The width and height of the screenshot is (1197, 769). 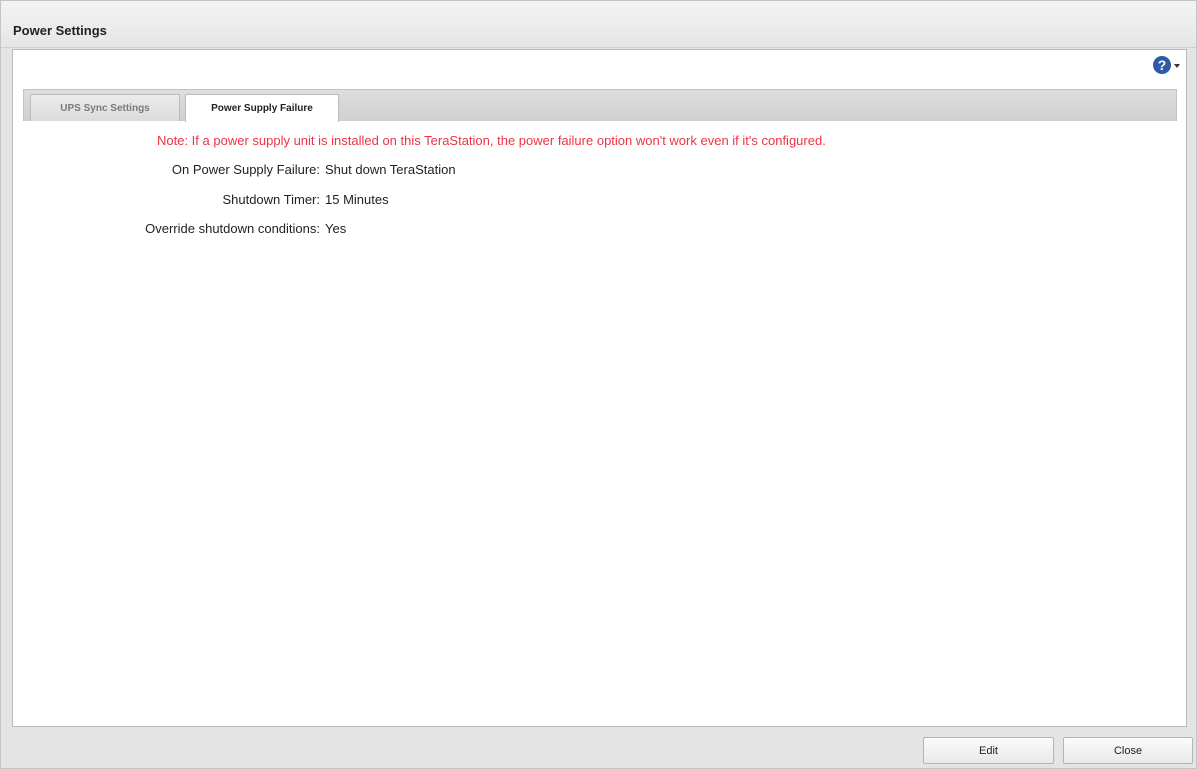 What do you see at coordinates (336, 228) in the screenshot?
I see `field-value: Yes` at bounding box center [336, 228].